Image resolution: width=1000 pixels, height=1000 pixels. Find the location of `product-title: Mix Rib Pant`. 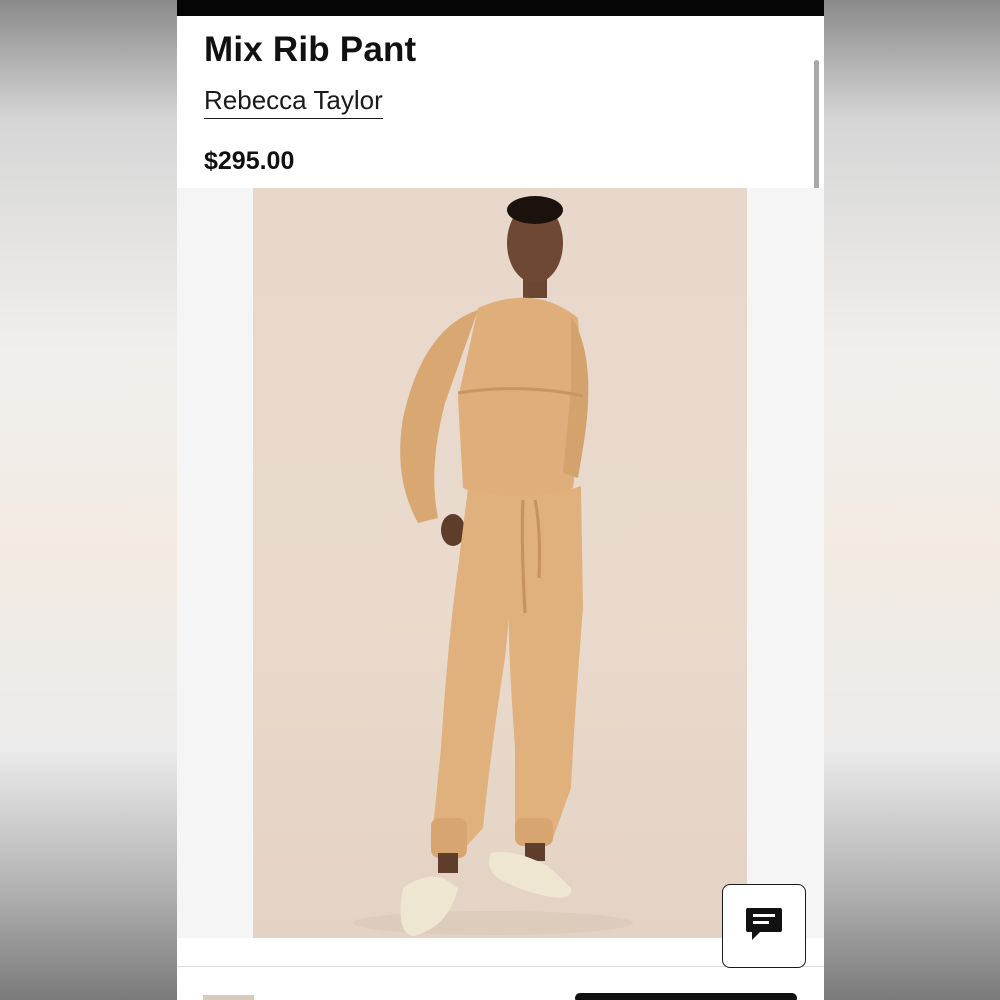

product-title: Mix Rib Pant is located at coordinates (310, 49).